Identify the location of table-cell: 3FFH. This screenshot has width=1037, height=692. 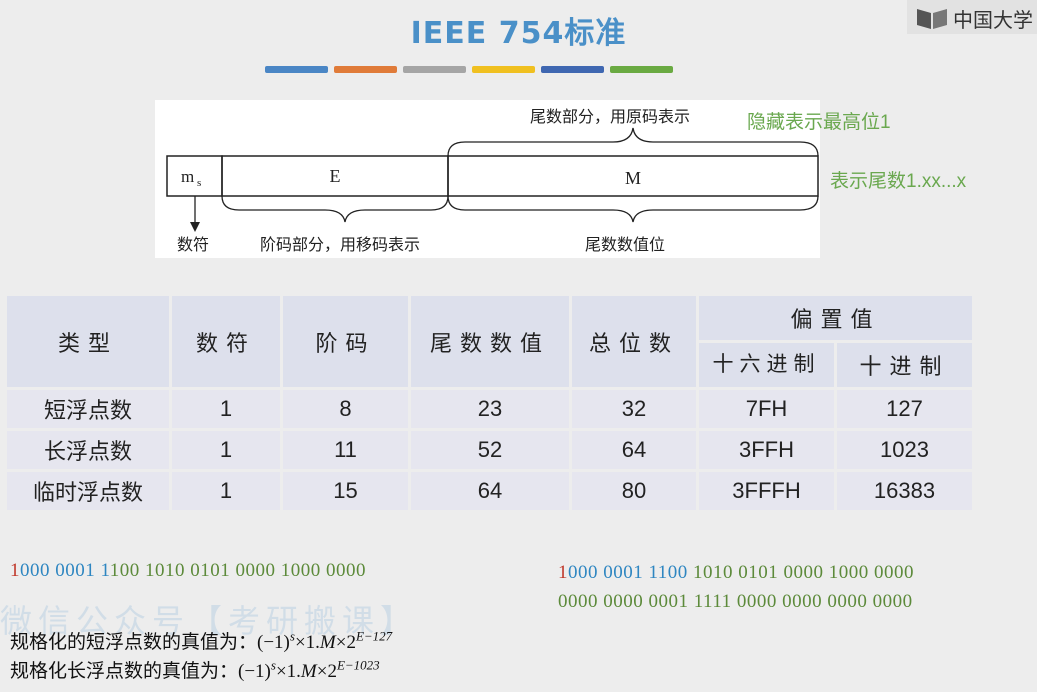
(766, 450).